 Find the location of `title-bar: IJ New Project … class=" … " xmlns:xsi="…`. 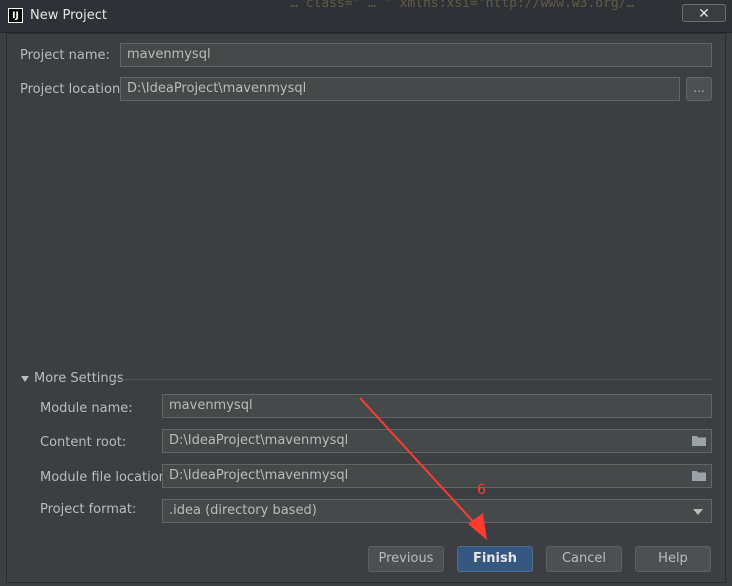

title-bar: IJ New Project … class=" … " xmlns:xsi="… is located at coordinates (366, 16).